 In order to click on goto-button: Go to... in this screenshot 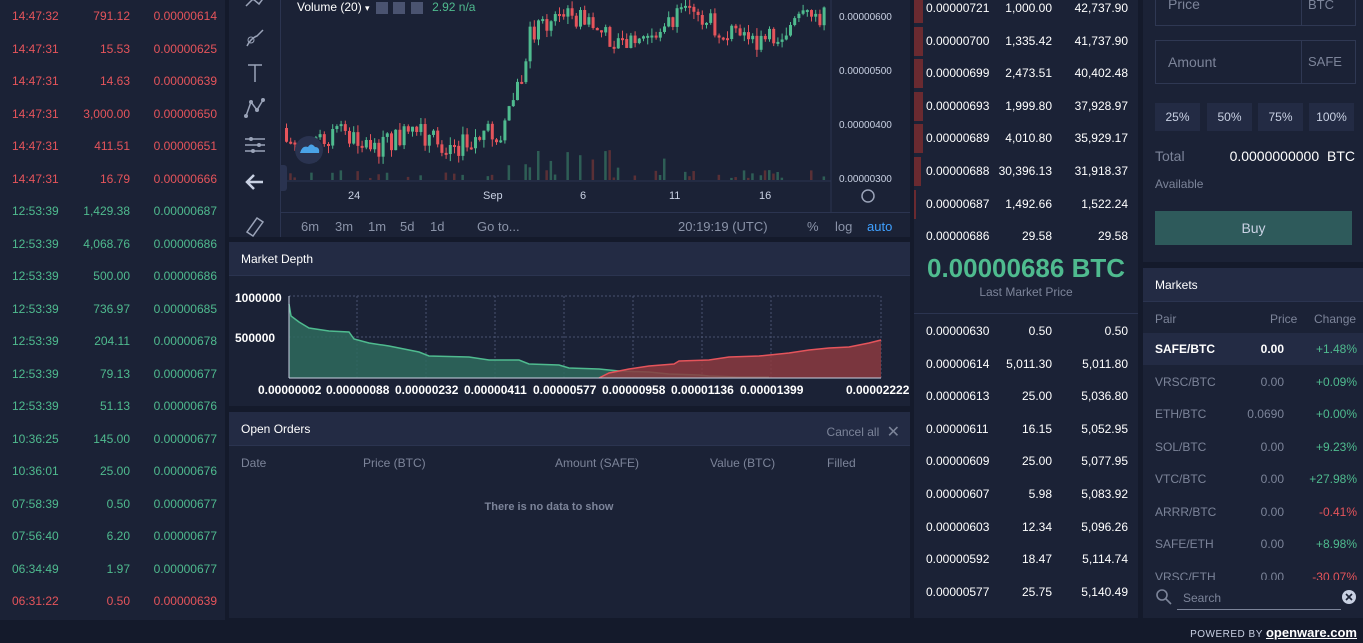, I will do `click(498, 226)`.